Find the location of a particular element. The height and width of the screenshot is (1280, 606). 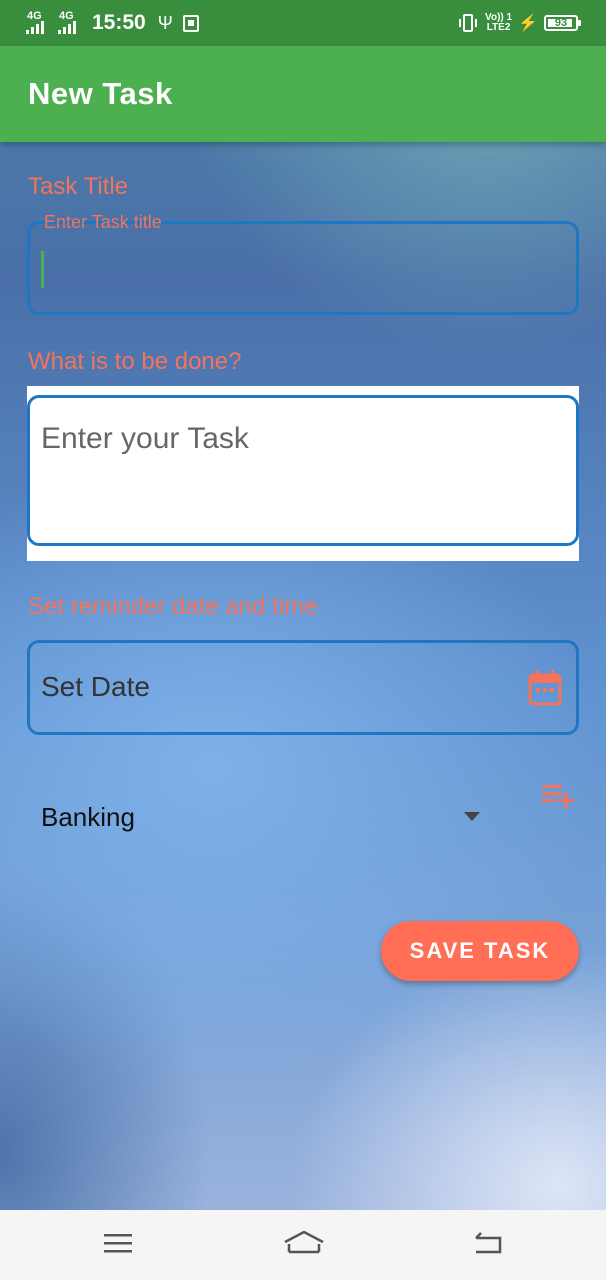

task-title-input: Enter Task title is located at coordinates (303, 263).